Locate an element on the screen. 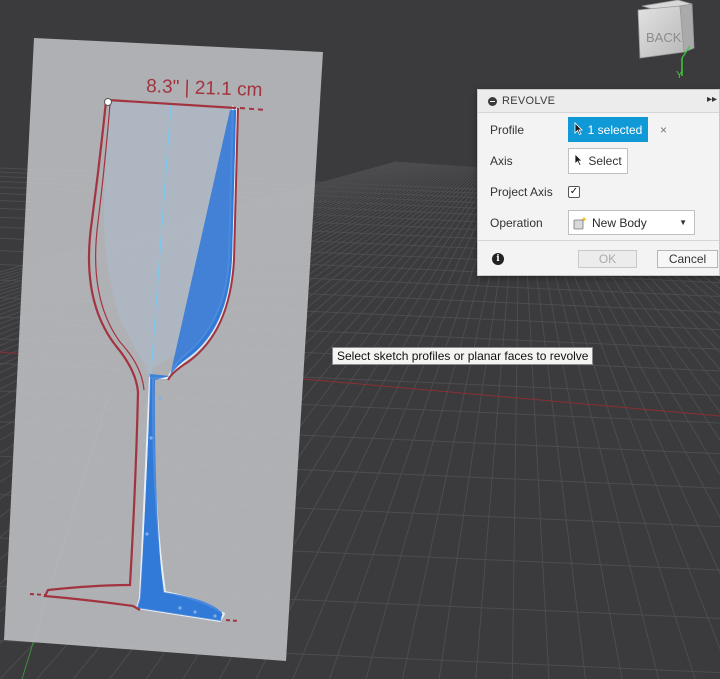 The height and width of the screenshot is (679, 720). profile-row: Profile 1 selected × is located at coordinates (578, 129).